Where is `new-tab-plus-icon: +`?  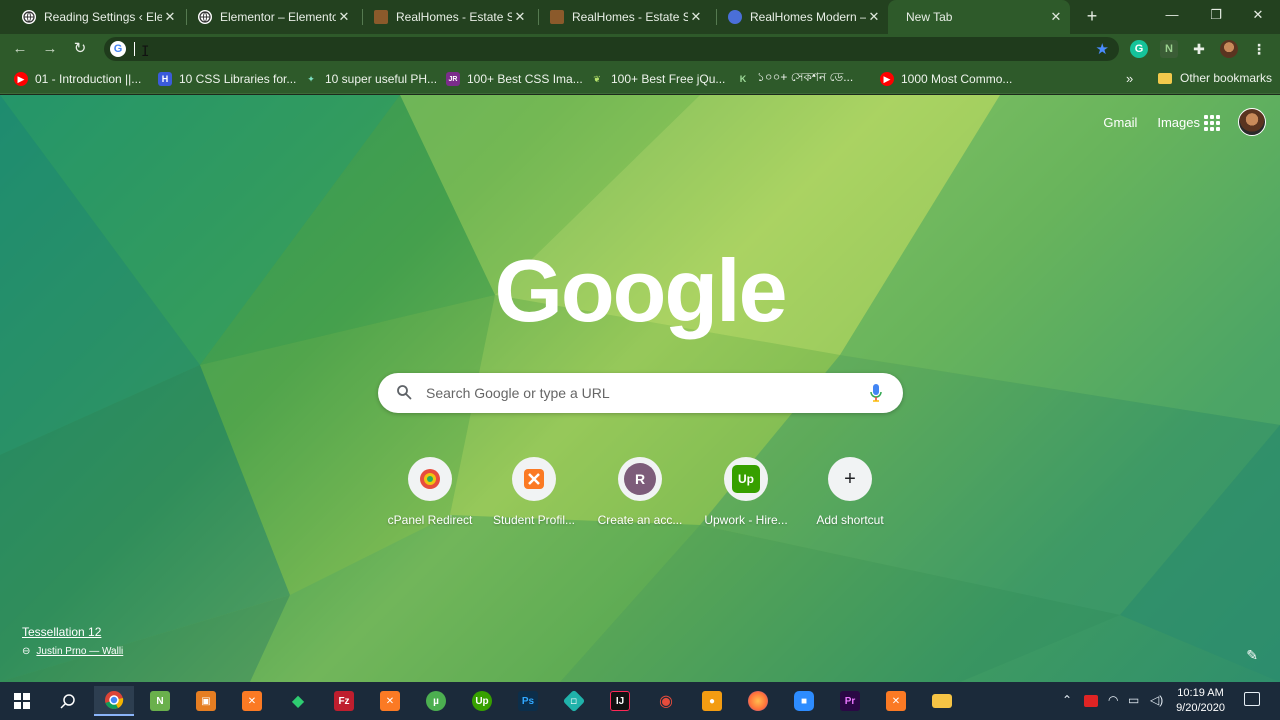 new-tab-plus-icon: + is located at coordinates (1092, 16).